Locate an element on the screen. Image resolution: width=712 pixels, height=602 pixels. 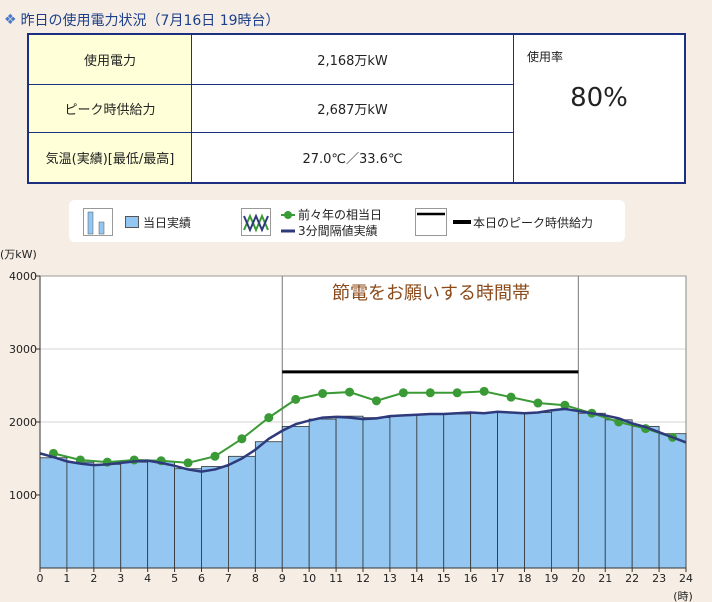
legend-peak-item: 本日のピーク時供給力 is located at coordinates (504, 222).